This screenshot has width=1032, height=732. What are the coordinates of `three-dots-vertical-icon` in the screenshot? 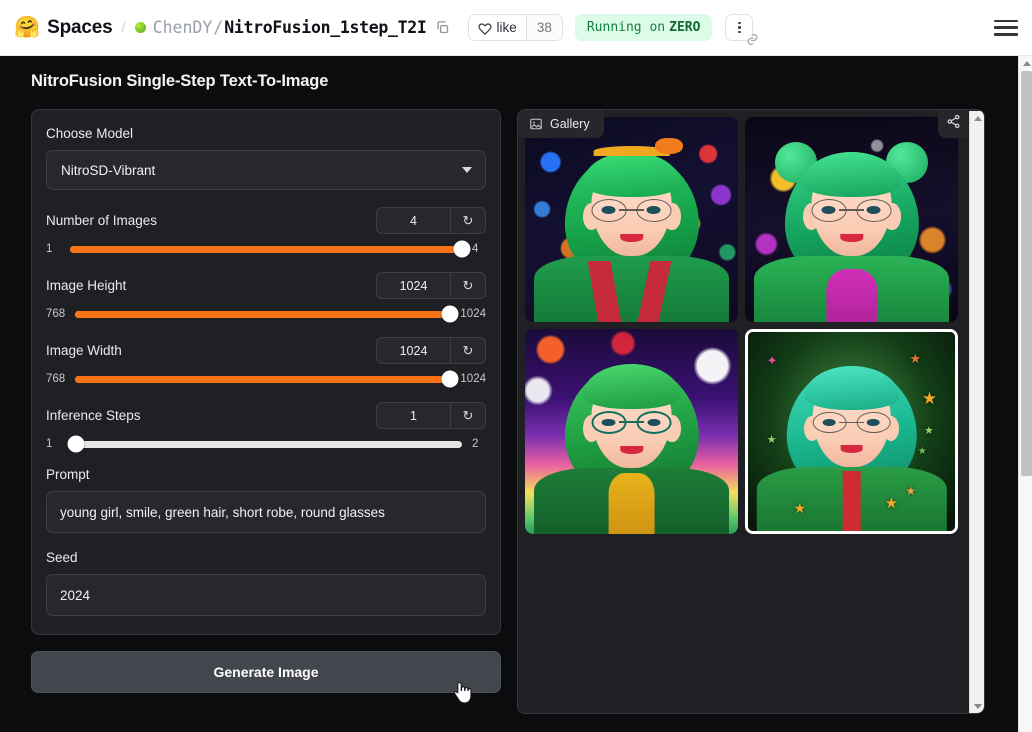 It's located at (739, 27).